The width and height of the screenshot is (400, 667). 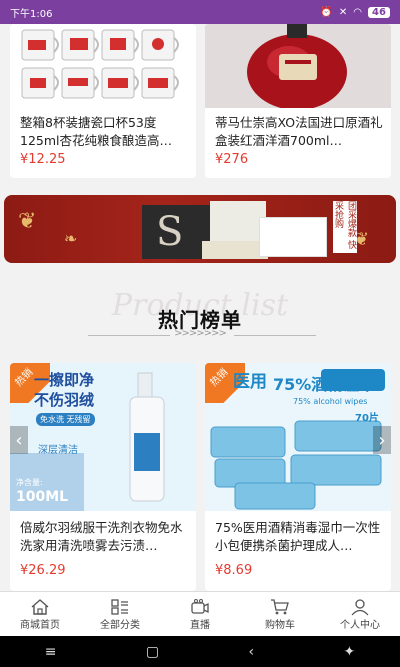 What do you see at coordinates (65, 419) in the screenshot?
I see `image-caption: 免水洗 无残留` at bounding box center [65, 419].